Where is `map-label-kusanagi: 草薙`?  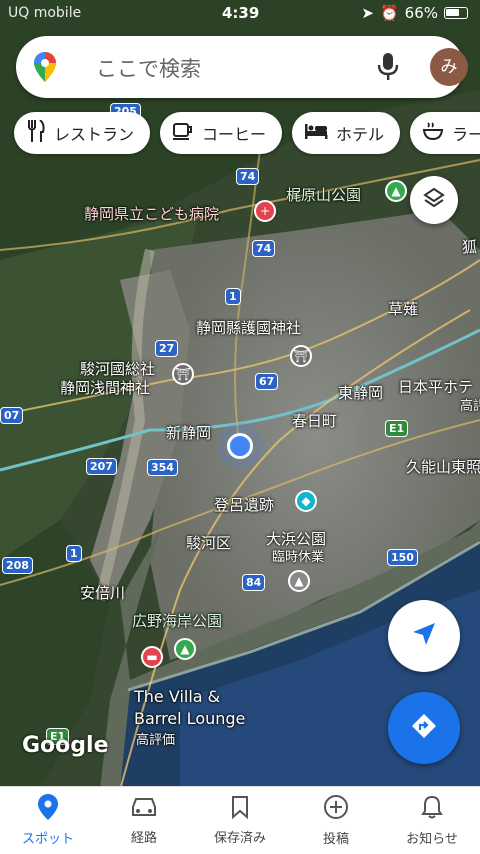 map-label-kusanagi: 草薙 is located at coordinates (403, 309).